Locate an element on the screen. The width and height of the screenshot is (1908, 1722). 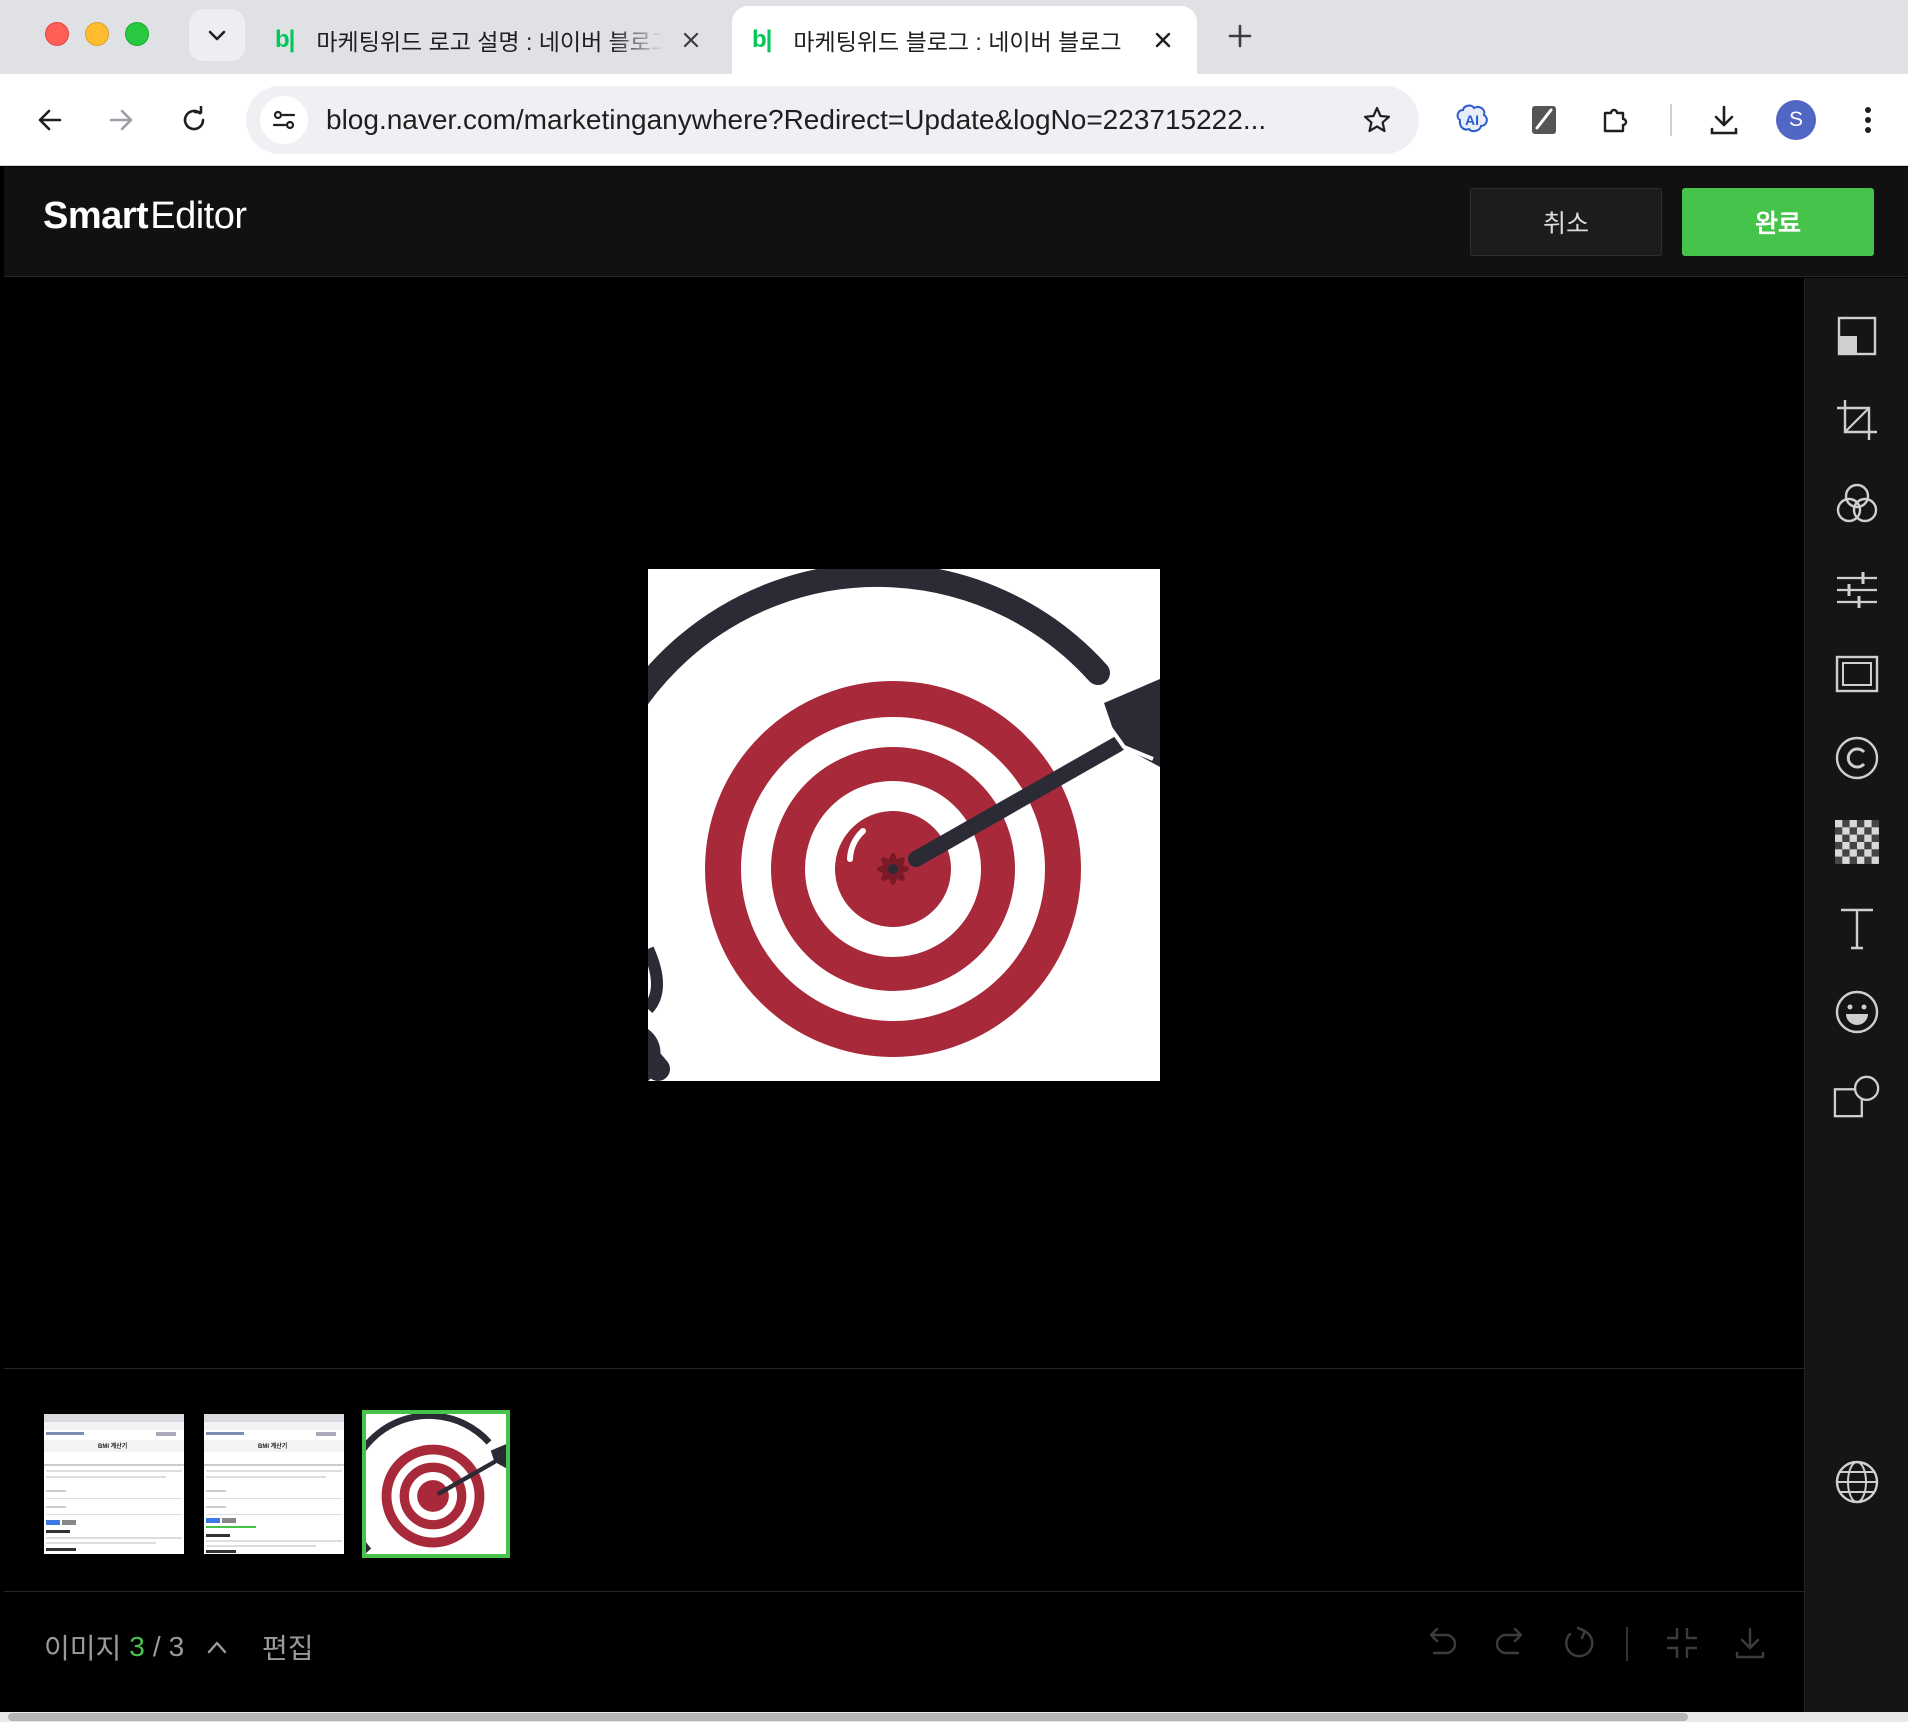
forward-button is located at coordinates (121, 120).